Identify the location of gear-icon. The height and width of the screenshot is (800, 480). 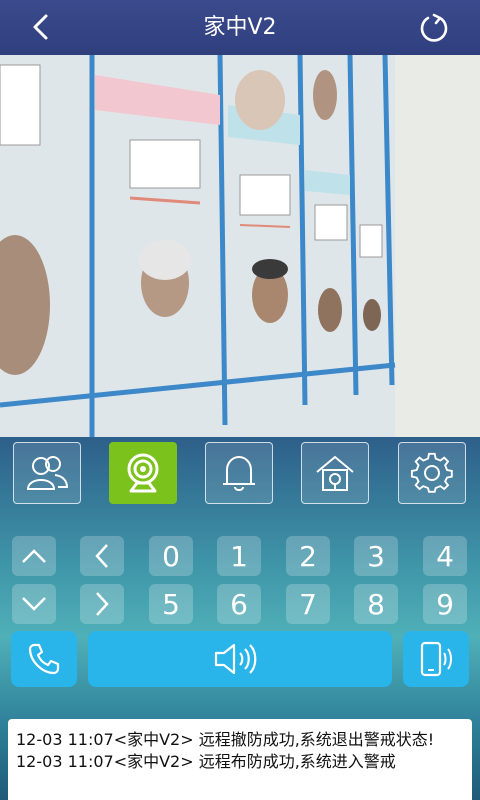
(431, 472).